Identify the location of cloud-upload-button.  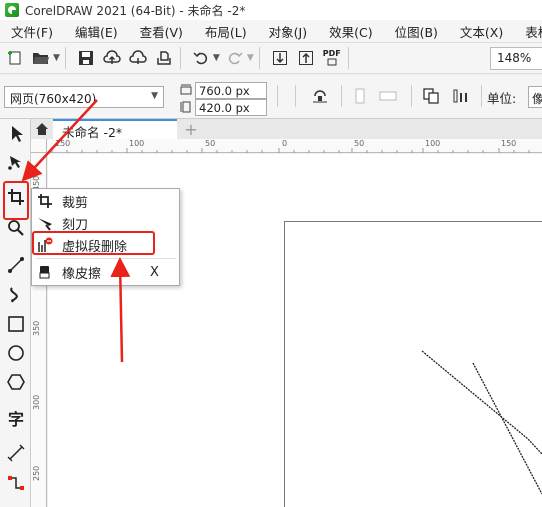
(112, 58).